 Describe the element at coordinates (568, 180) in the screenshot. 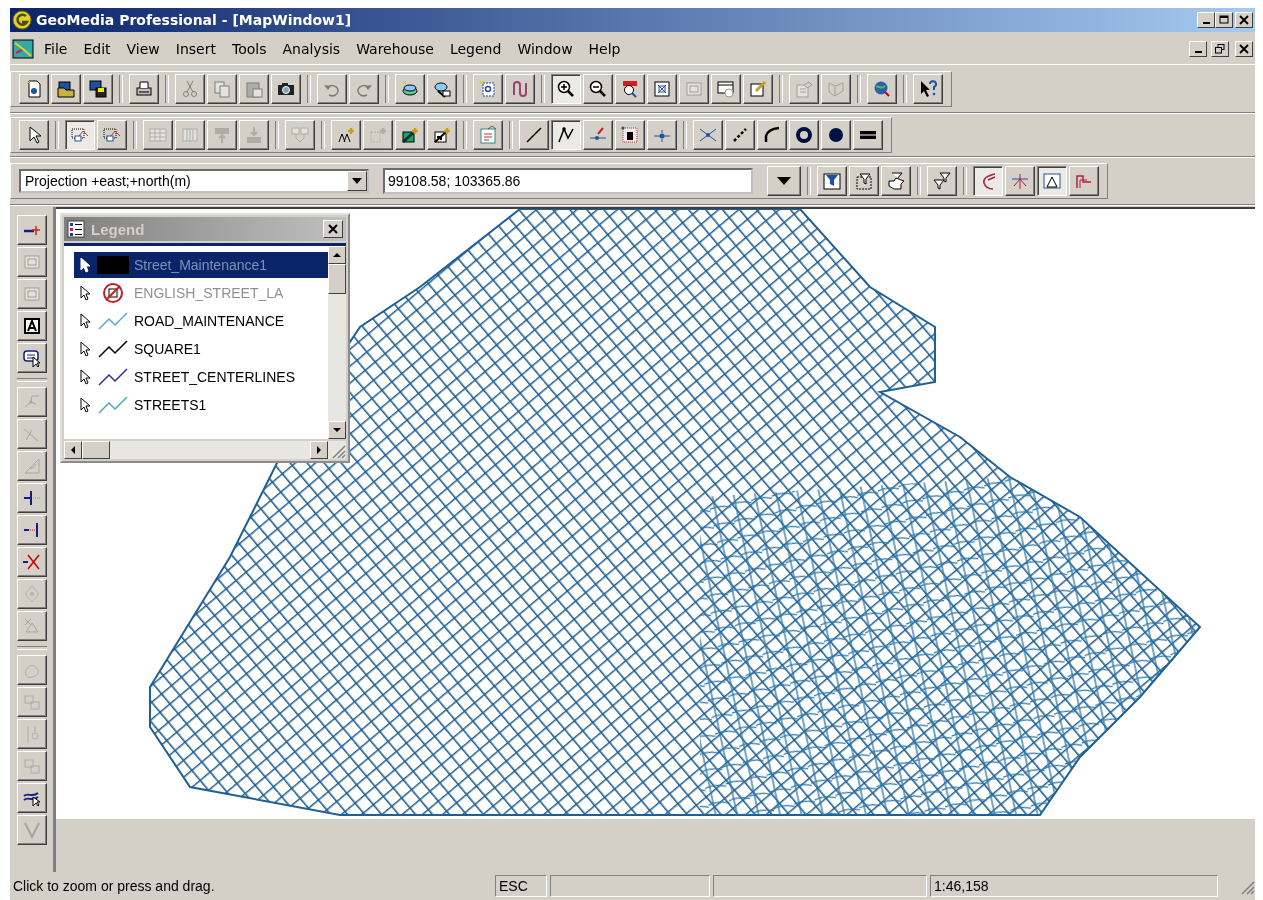

I see `coordinate-input-field: 99108.58; 103365.86` at that location.